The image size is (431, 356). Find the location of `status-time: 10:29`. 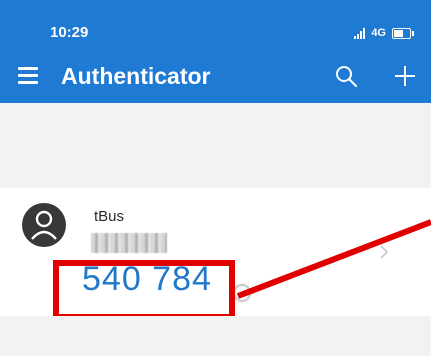

status-time: 10:29 is located at coordinates (69, 32).